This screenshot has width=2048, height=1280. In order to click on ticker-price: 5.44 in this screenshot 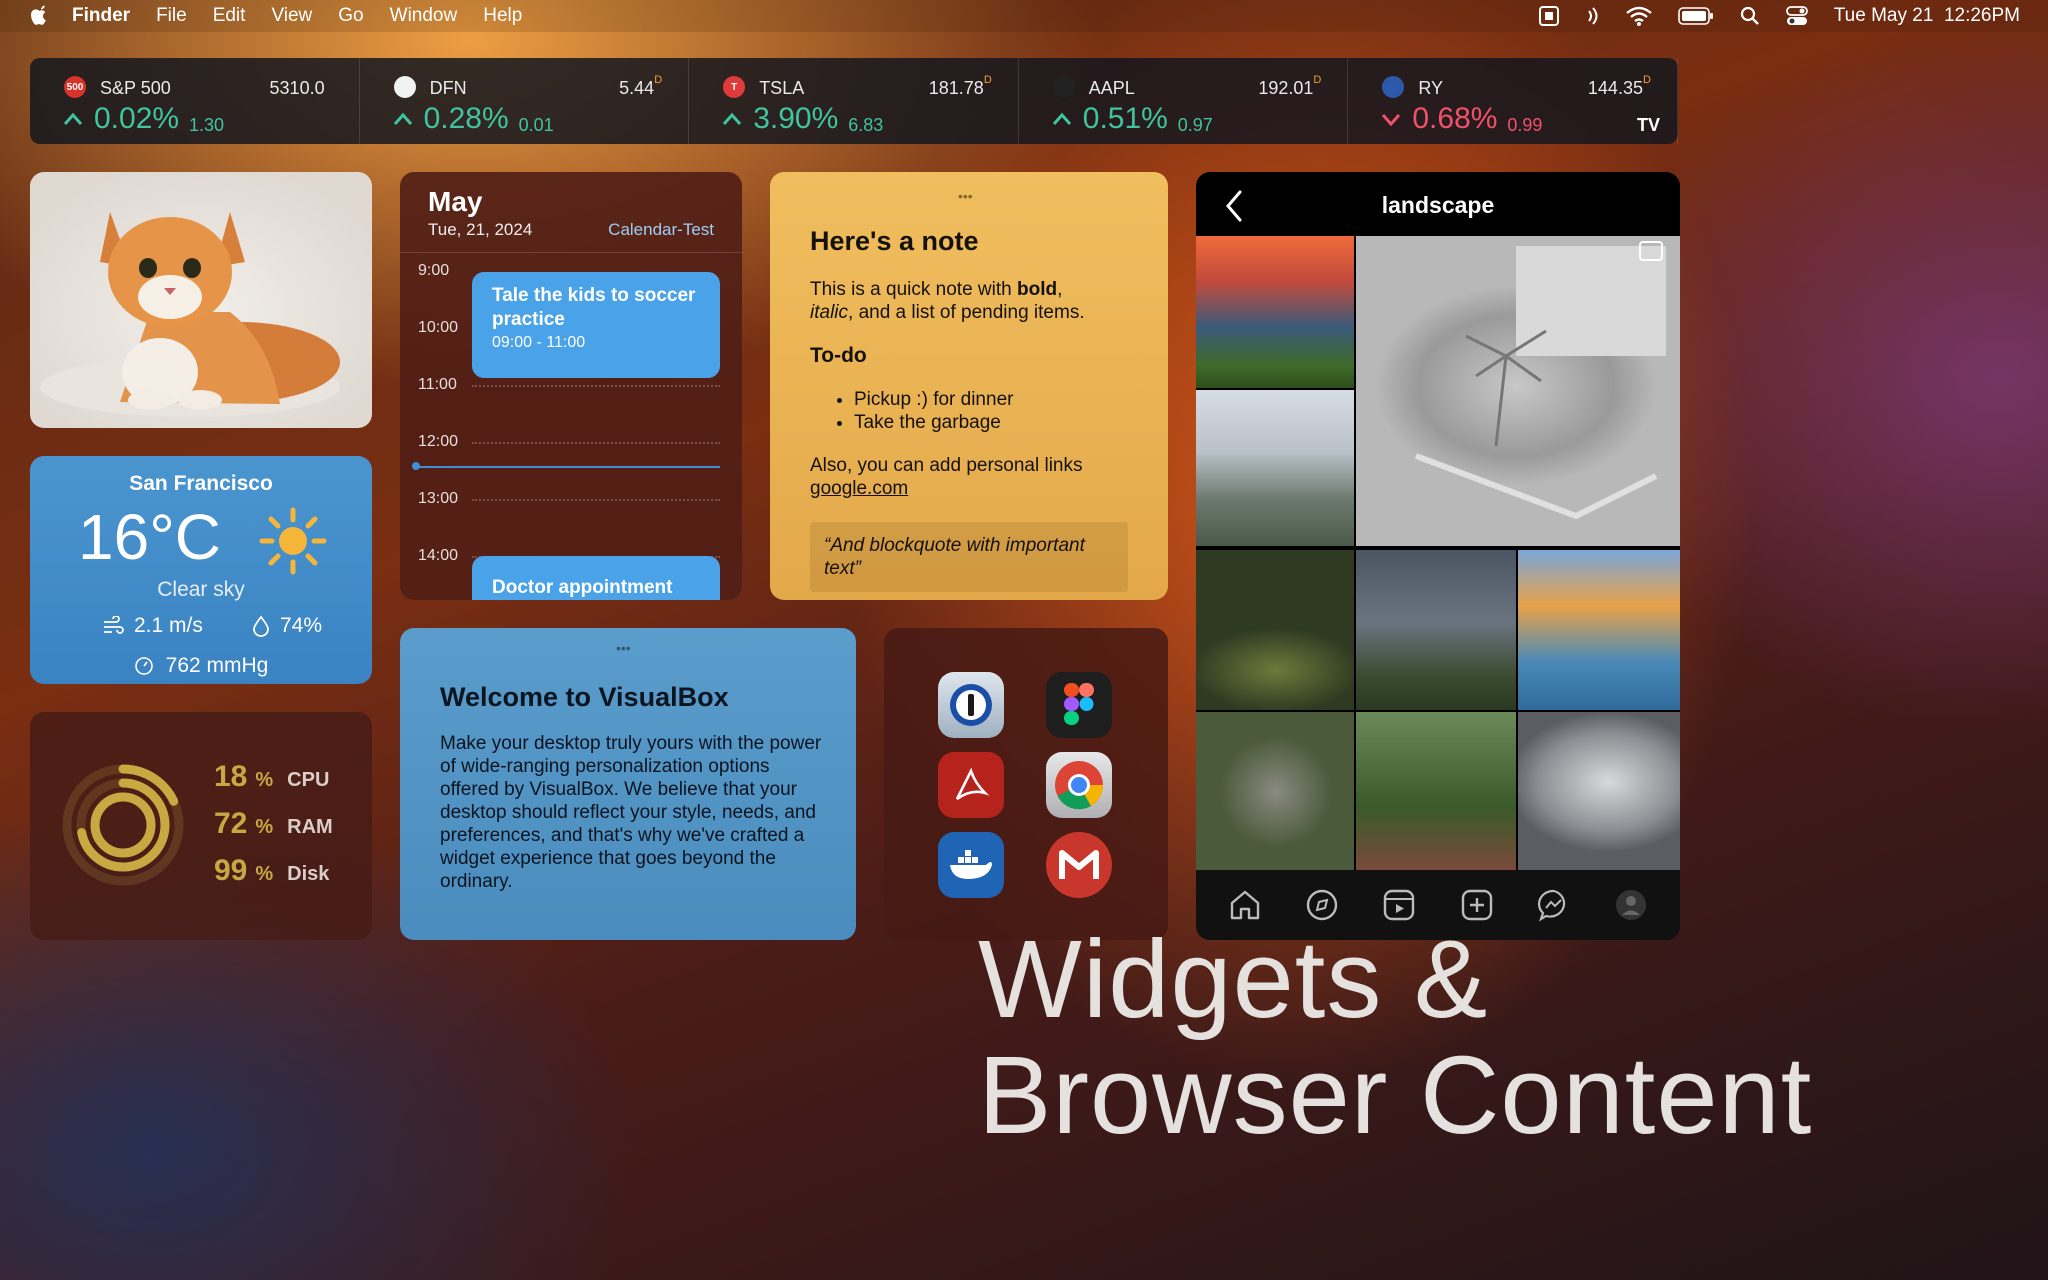, I will do `click(637, 88)`.